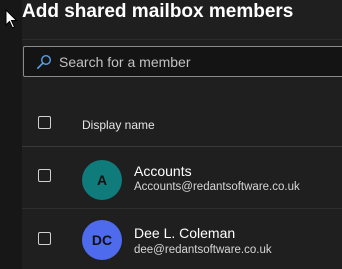 The image size is (342, 269). What do you see at coordinates (11, 134) in the screenshot?
I see `left-edge-strip` at bounding box center [11, 134].